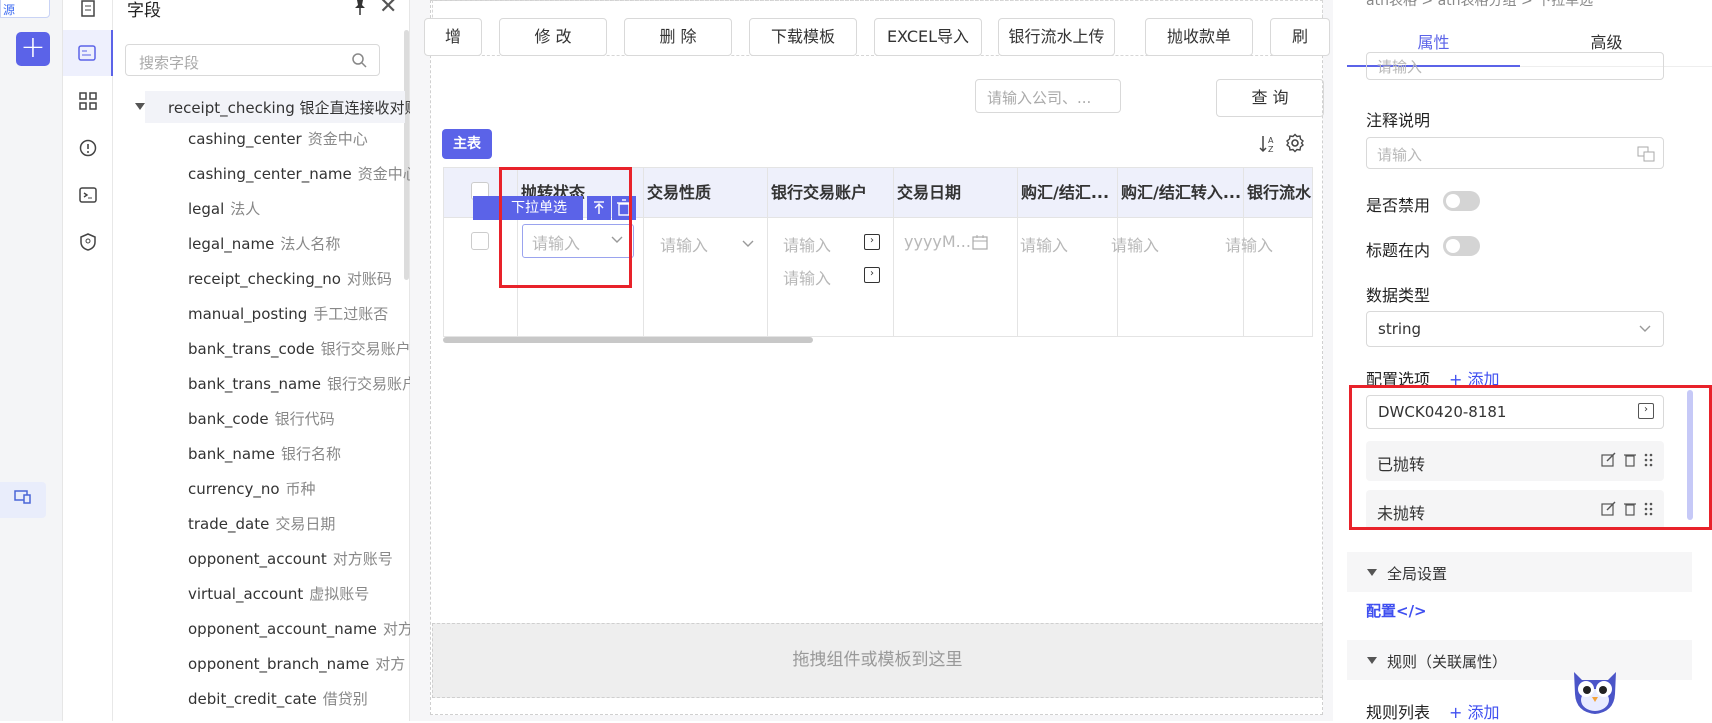  I want to click on alert-icon, so click(88, 148).